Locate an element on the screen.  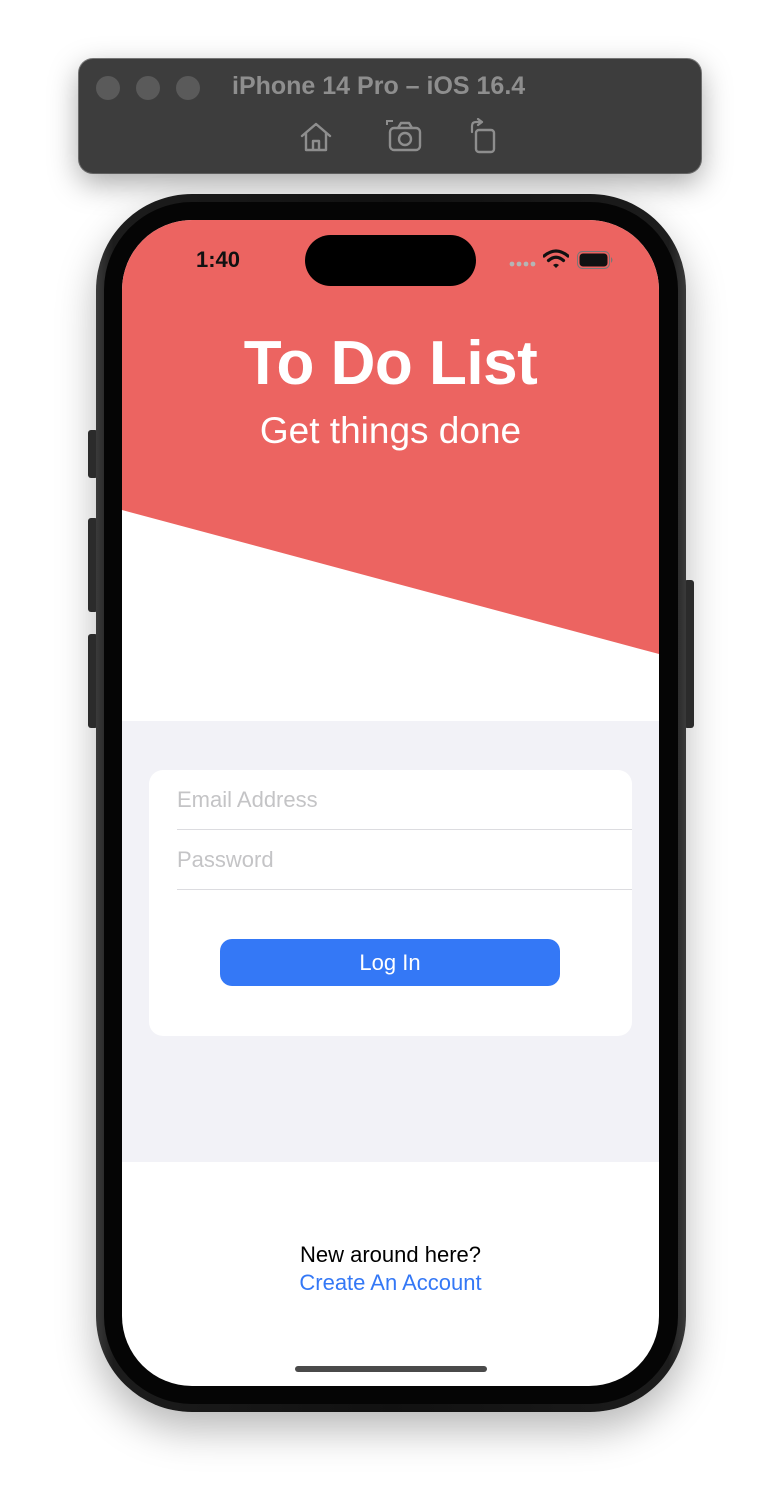
status-time: 1:40 is located at coordinates (218, 259).